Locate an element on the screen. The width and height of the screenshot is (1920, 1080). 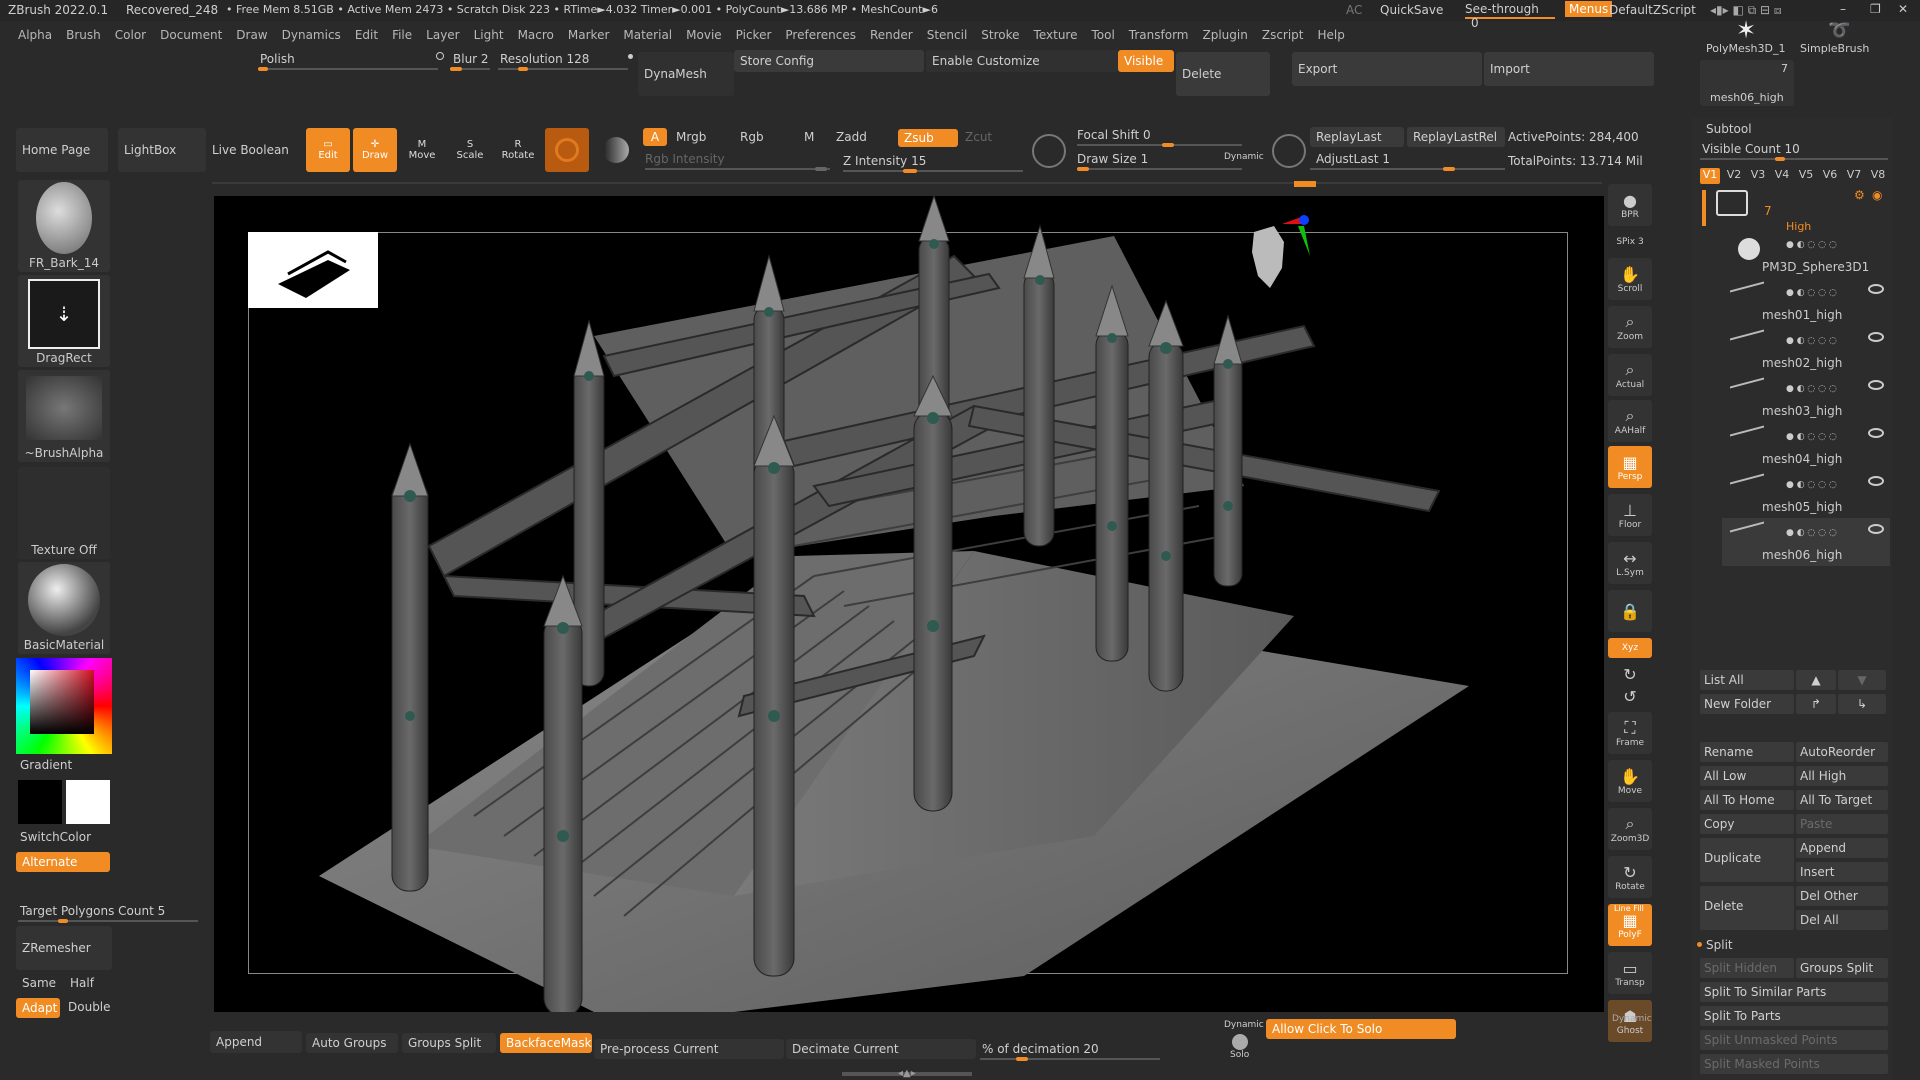
append-button: Append is located at coordinates (1842, 848).